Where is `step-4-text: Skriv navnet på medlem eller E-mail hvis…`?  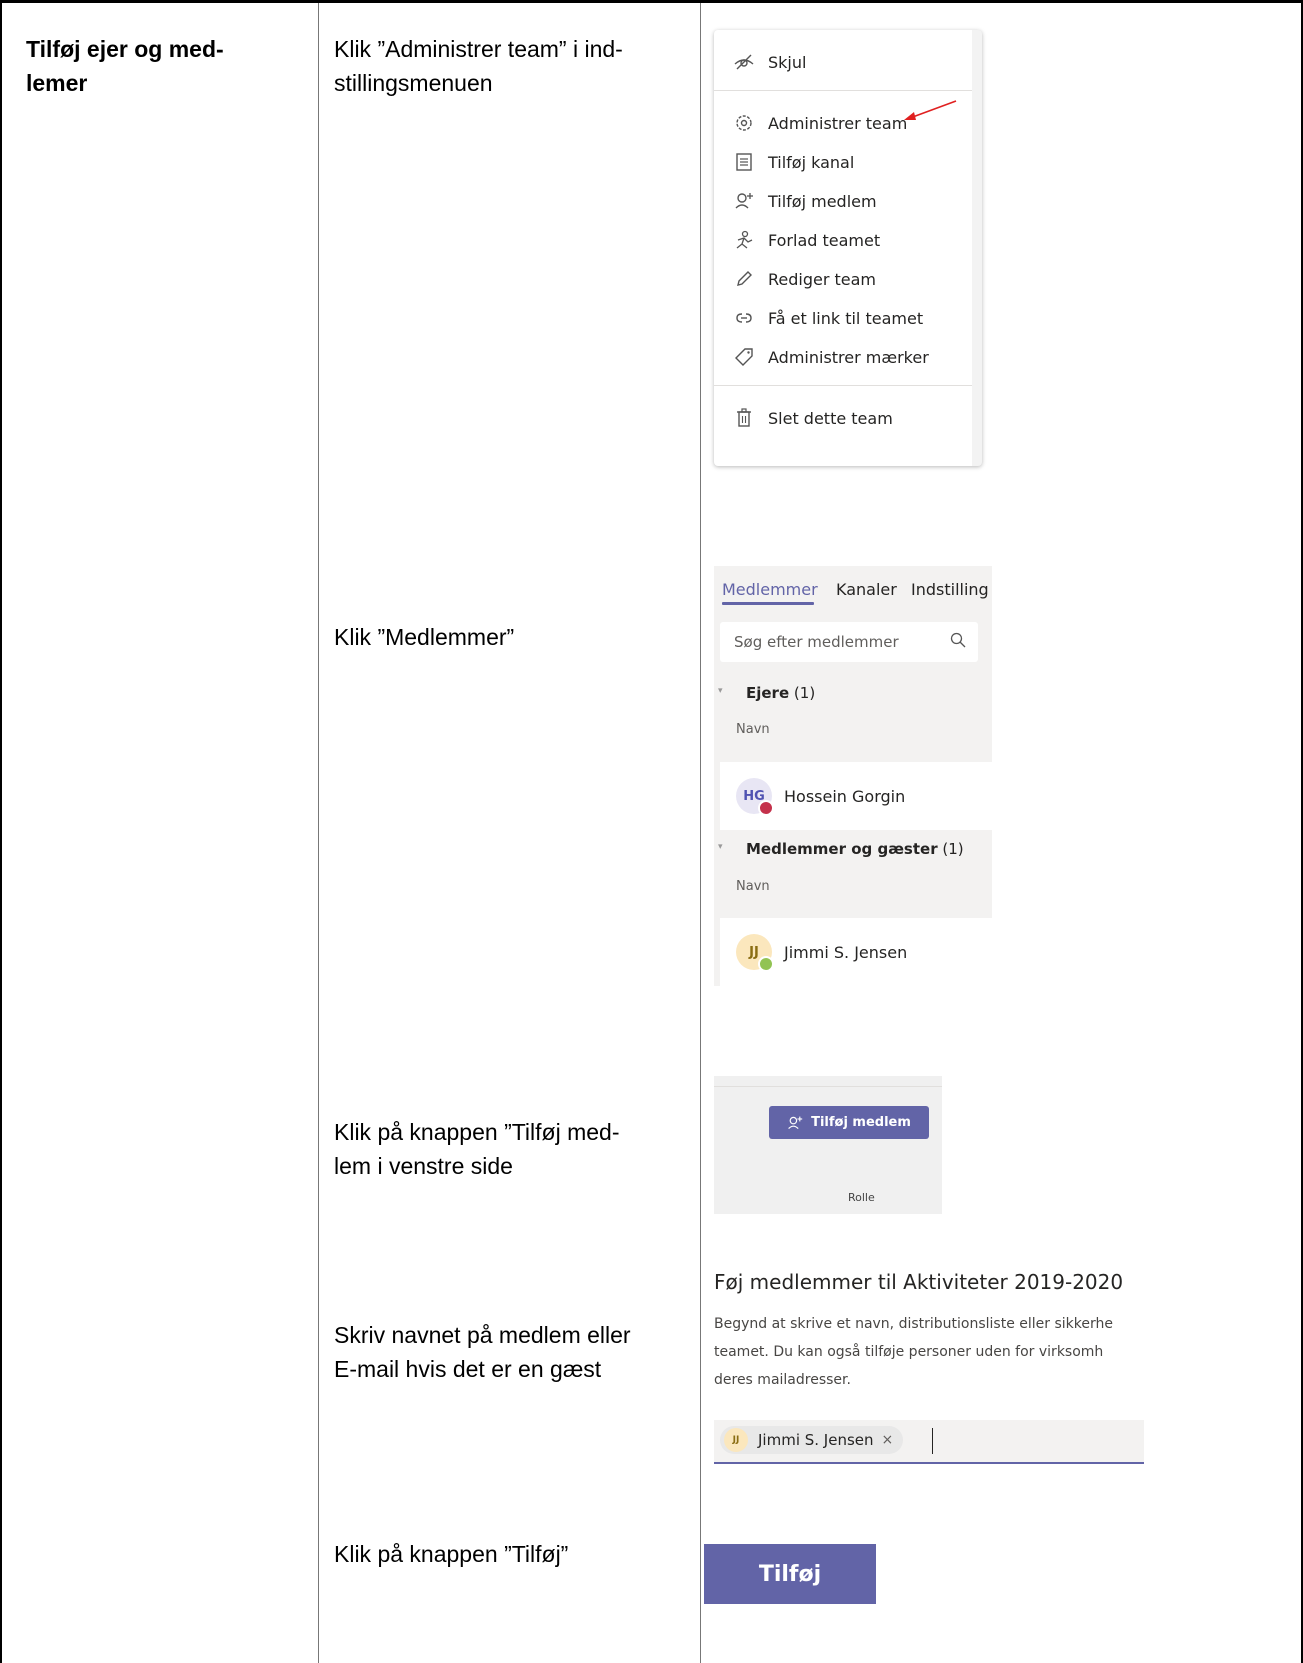
step-4-text: Skriv navnet på medlem eller E-mail hvis… is located at coordinates (514, 1352).